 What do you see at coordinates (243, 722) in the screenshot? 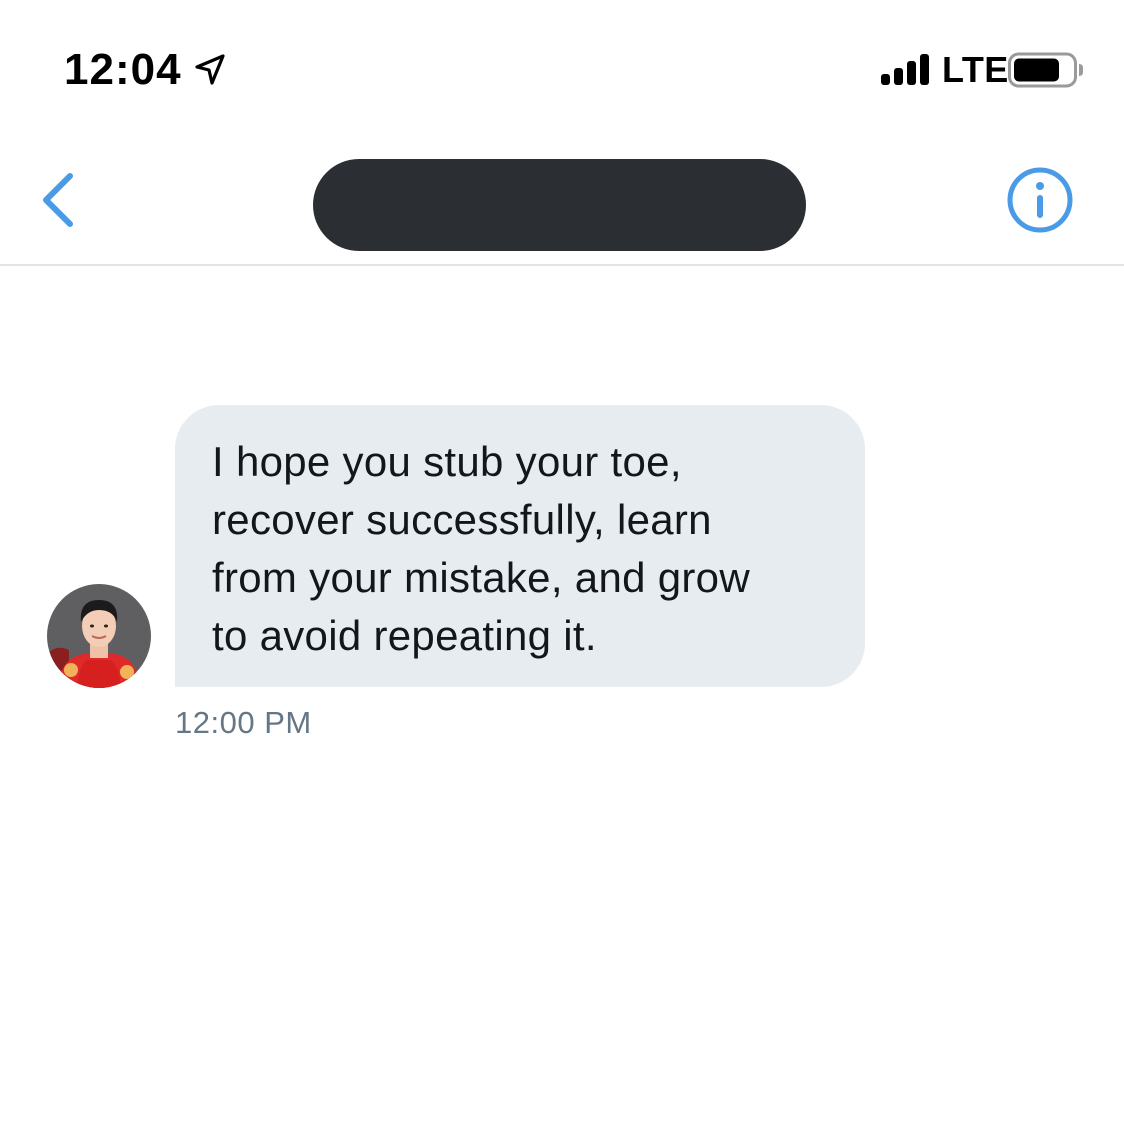
I see `message-timestamp: 12:00 PM` at bounding box center [243, 722].